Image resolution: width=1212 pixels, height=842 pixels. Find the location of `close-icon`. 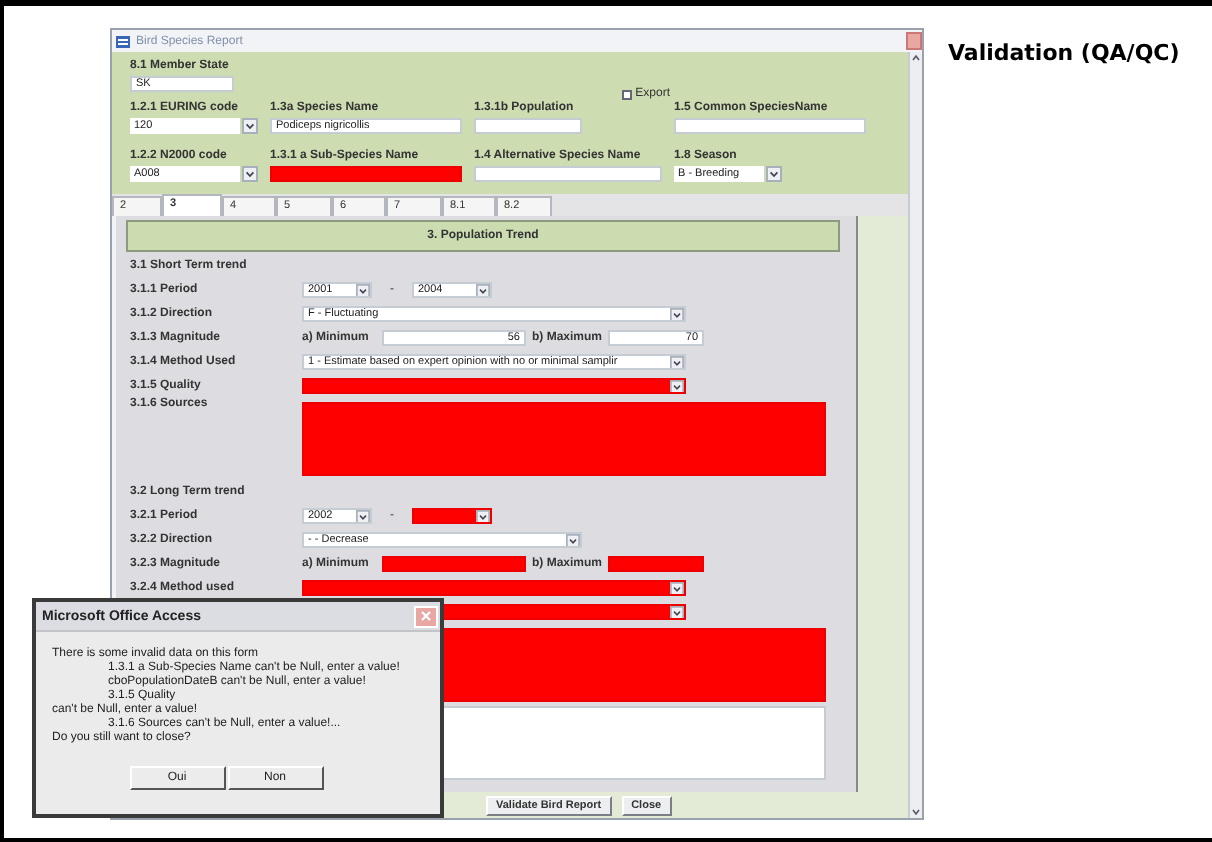

close-icon is located at coordinates (426, 616).